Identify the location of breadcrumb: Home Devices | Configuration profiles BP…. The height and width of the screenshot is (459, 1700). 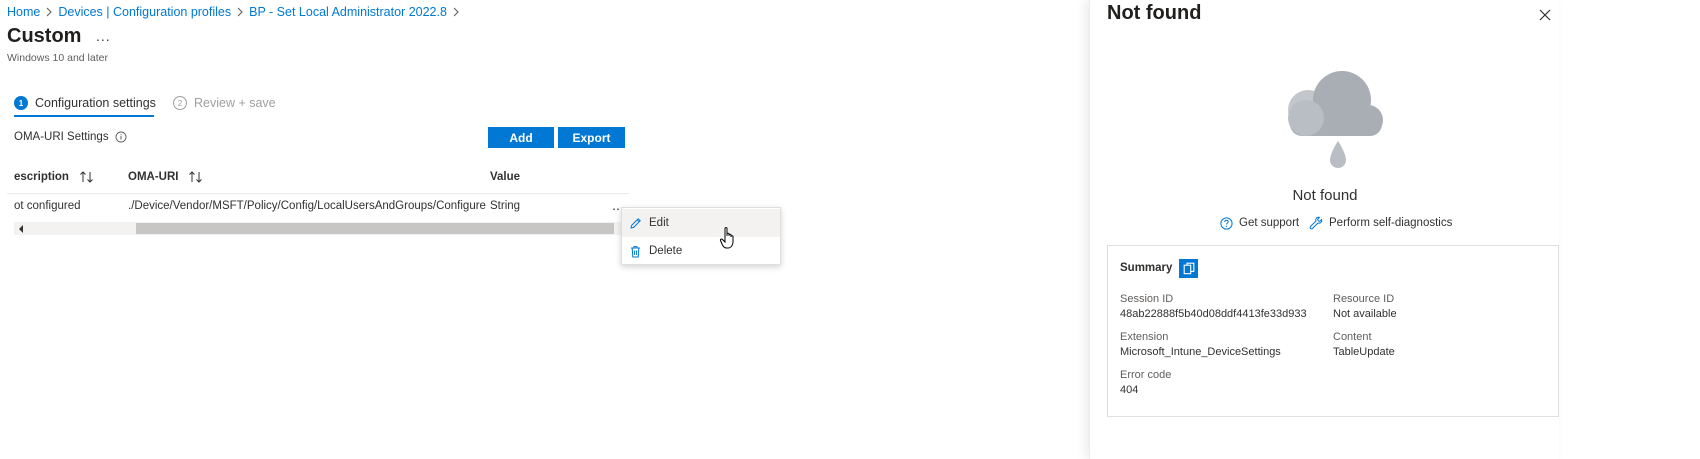
(236, 12).